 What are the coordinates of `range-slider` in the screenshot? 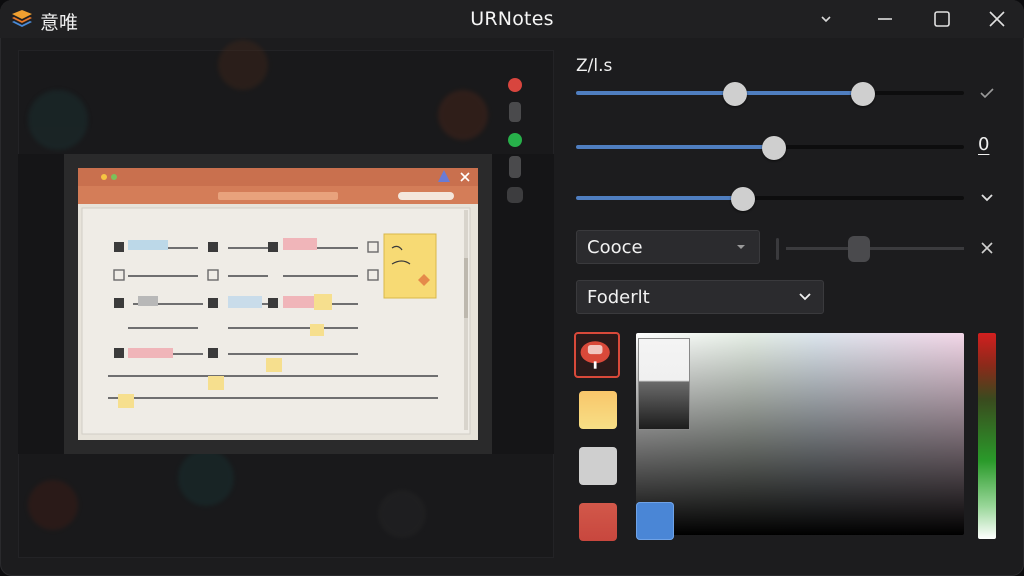 It's located at (770, 94).